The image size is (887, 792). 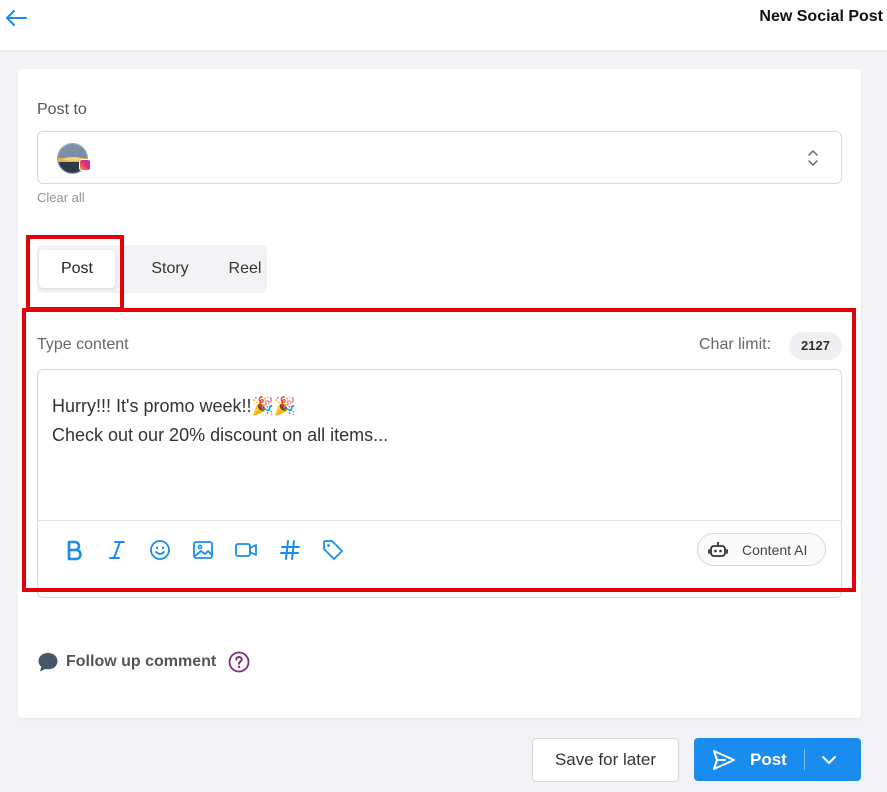 What do you see at coordinates (170, 269) in the screenshot?
I see `tab-story: Story` at bounding box center [170, 269].